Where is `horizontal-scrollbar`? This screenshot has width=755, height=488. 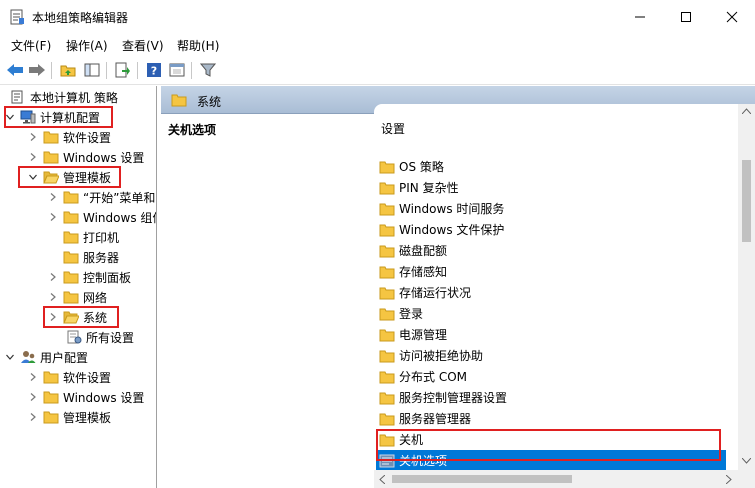
horizontal-scrollbar is located at coordinates (556, 479).